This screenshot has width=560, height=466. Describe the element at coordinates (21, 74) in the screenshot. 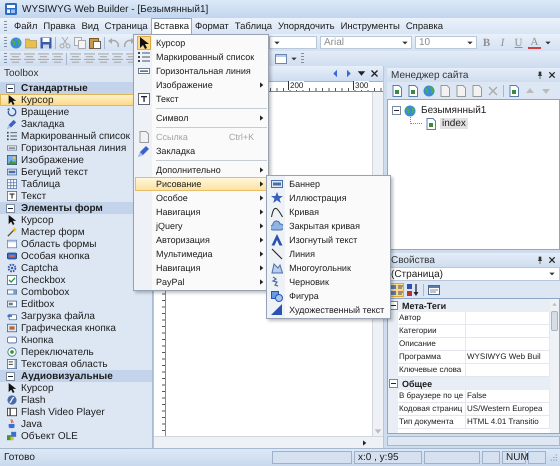

I see `panel-title: Toolbox` at that location.